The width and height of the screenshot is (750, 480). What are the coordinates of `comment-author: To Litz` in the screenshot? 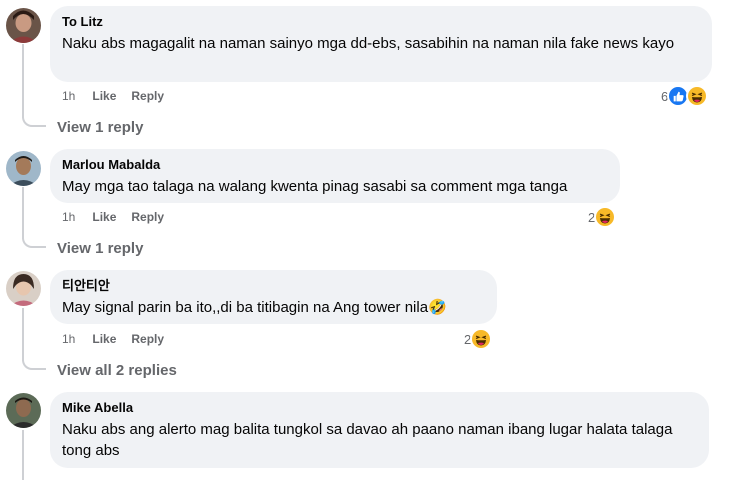 It's located at (381, 22).